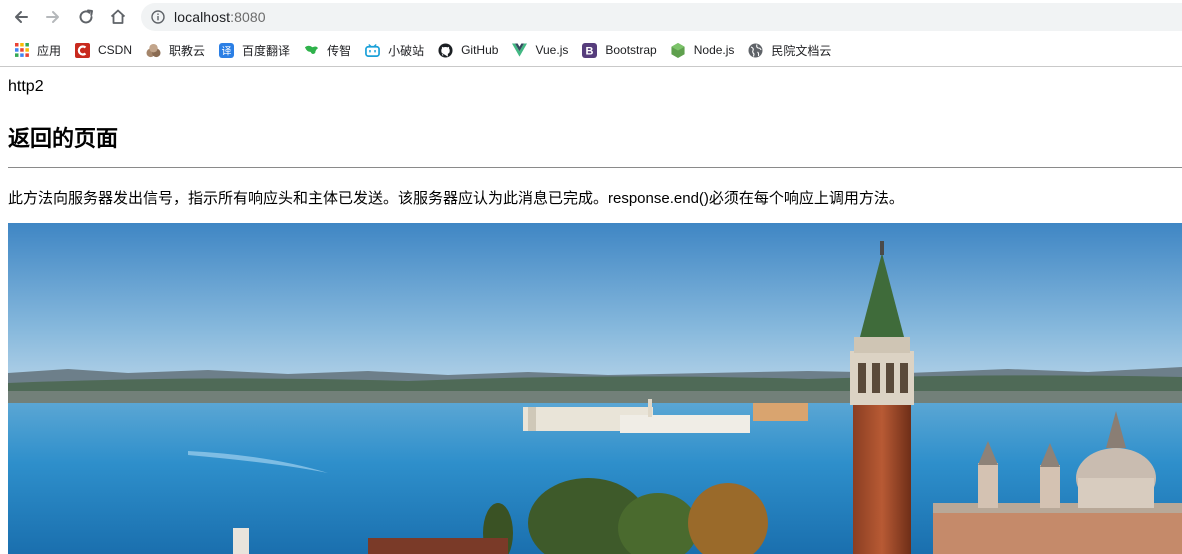 Image resolution: width=1182 pixels, height=554 pixels. I want to click on csdn-icon, so click(83, 50).